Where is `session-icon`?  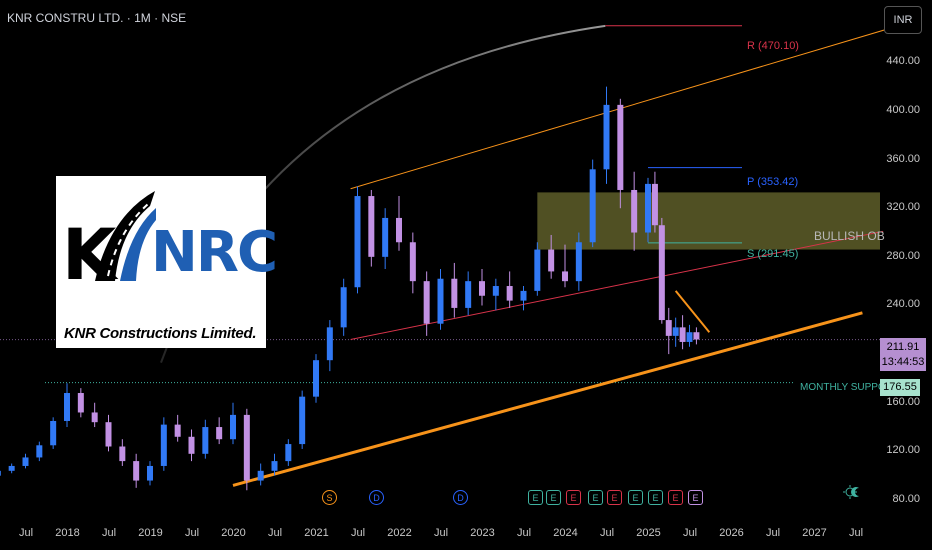 session-icon is located at coordinates (853, 492).